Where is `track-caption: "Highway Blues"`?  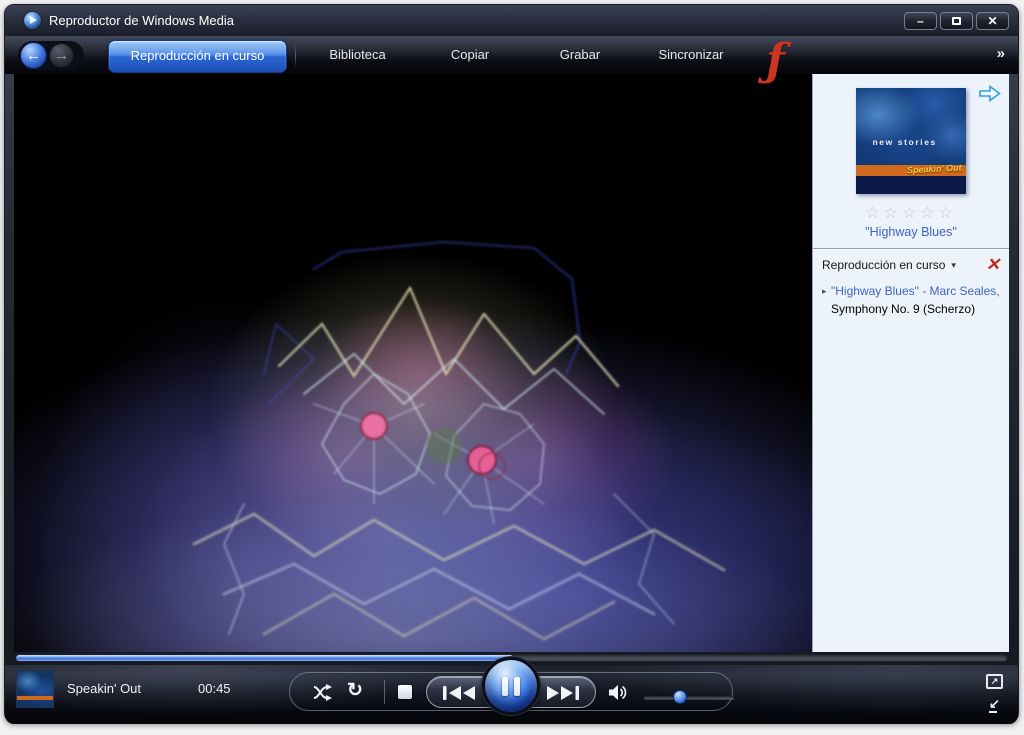
track-caption: "Highway Blues" is located at coordinates (911, 232).